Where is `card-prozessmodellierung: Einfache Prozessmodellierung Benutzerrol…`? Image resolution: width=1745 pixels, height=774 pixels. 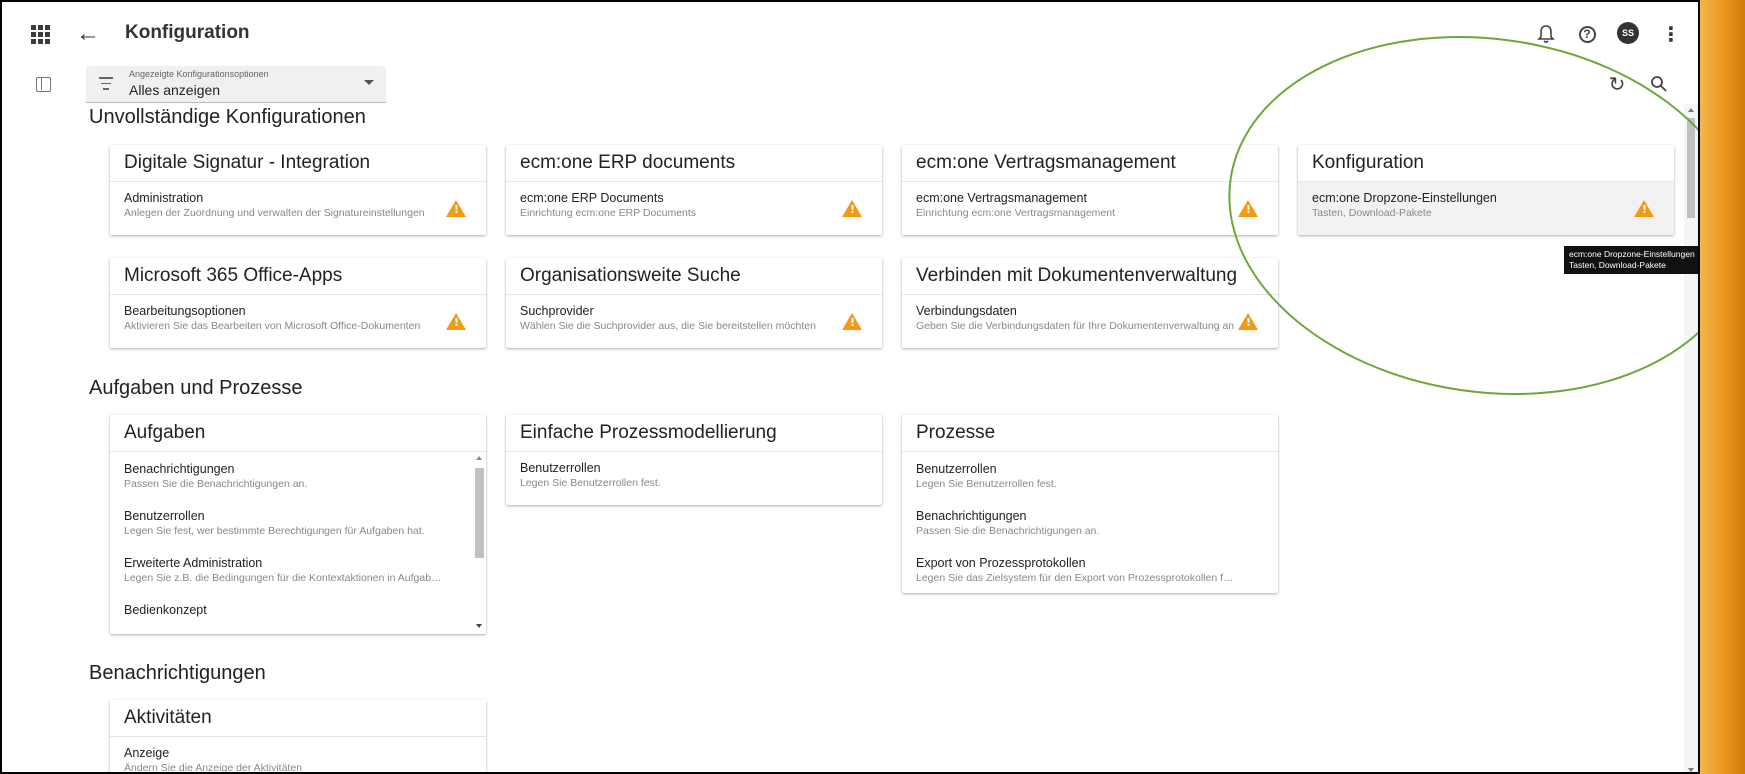
card-prozessmodellierung: Einfache Prozessmodellierung Benutzerrol… is located at coordinates (694, 460).